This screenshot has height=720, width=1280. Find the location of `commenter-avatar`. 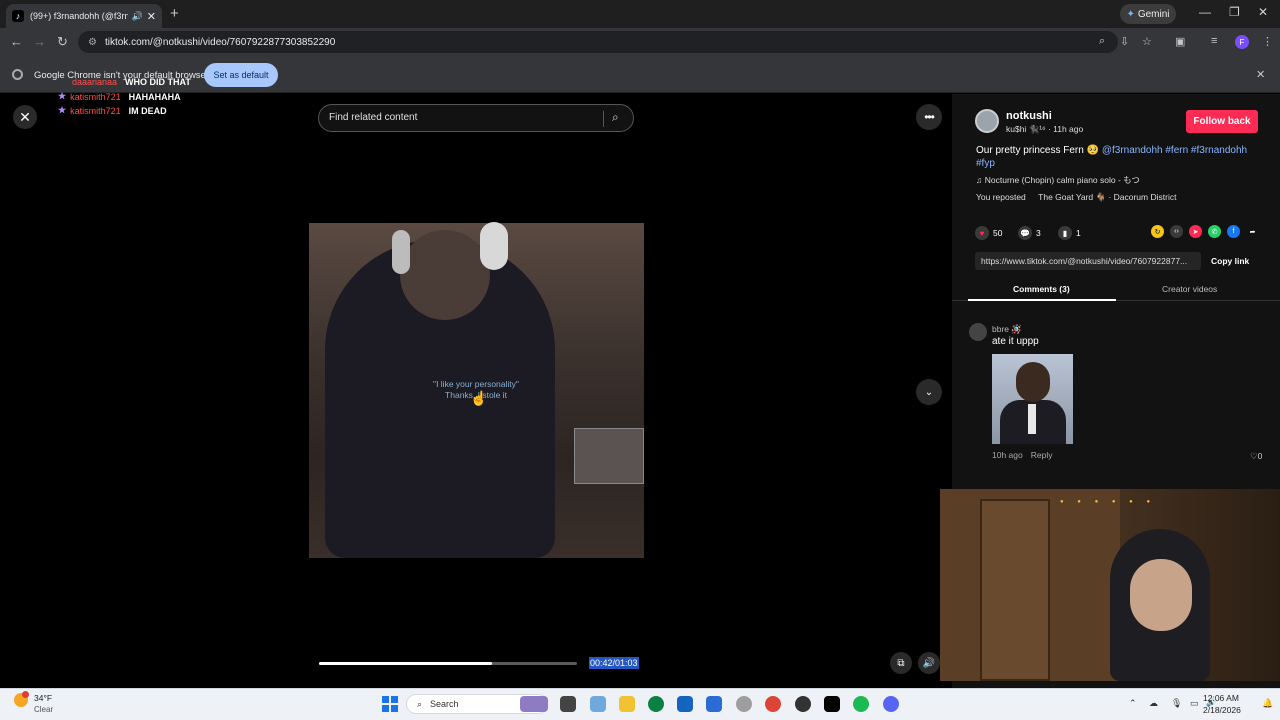

commenter-avatar is located at coordinates (978, 332).